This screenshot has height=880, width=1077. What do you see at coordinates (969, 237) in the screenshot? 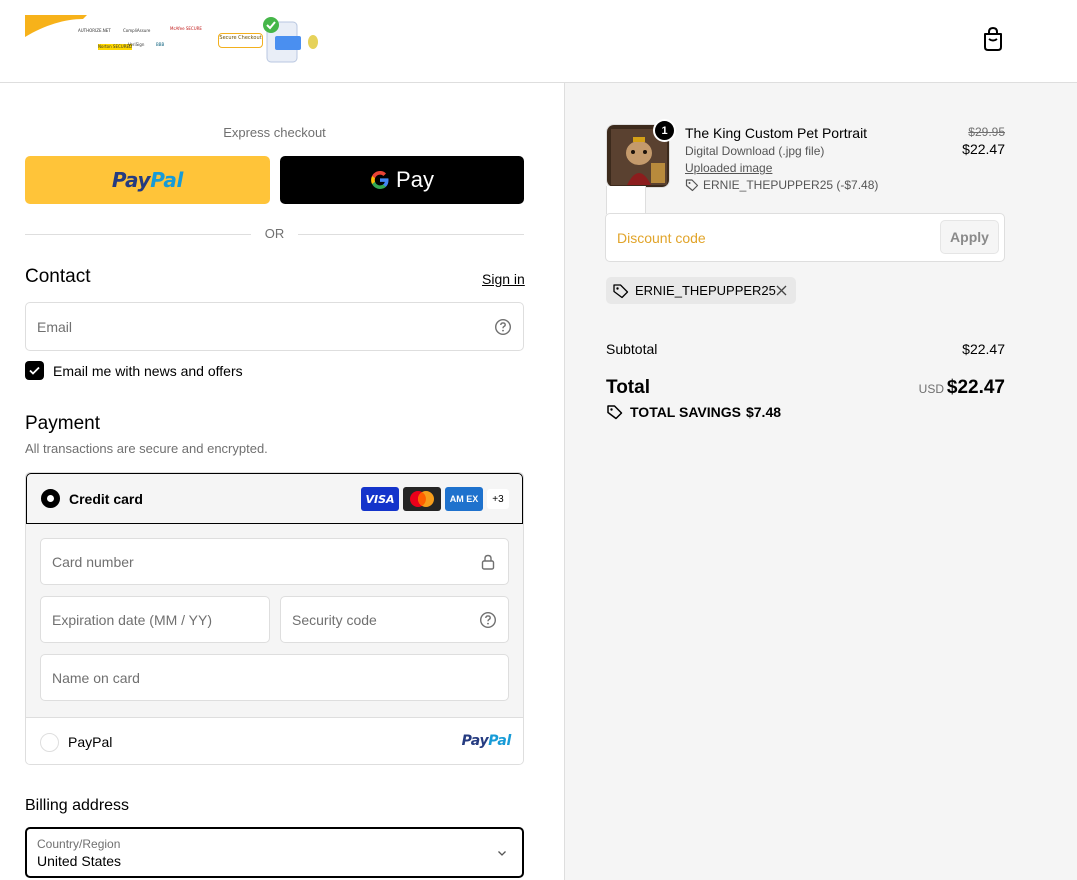
I see `apply-discount-button: Apply` at bounding box center [969, 237].